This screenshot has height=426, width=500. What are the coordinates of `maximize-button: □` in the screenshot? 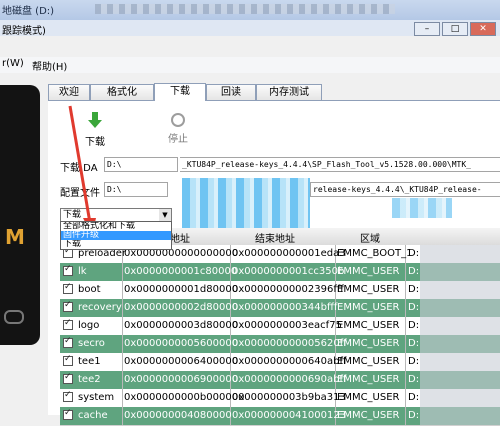 It's located at (455, 29).